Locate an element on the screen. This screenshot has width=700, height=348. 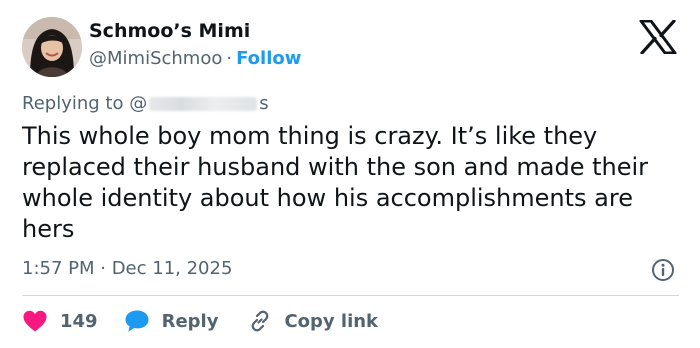
author-handle: @MimiSchmoo is located at coordinates (155, 58).